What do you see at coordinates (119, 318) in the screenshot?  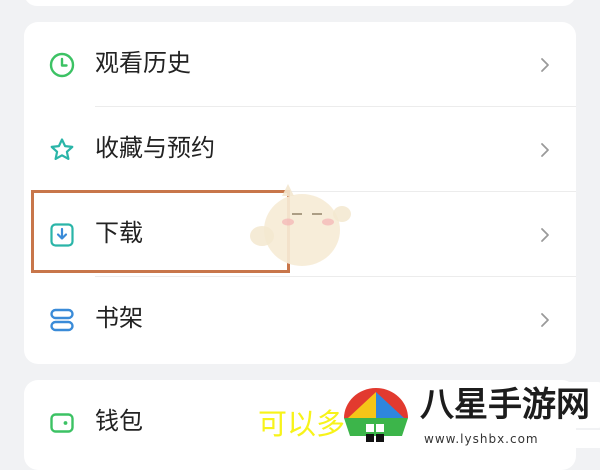 I see `menu-item-label: 书架` at bounding box center [119, 318].